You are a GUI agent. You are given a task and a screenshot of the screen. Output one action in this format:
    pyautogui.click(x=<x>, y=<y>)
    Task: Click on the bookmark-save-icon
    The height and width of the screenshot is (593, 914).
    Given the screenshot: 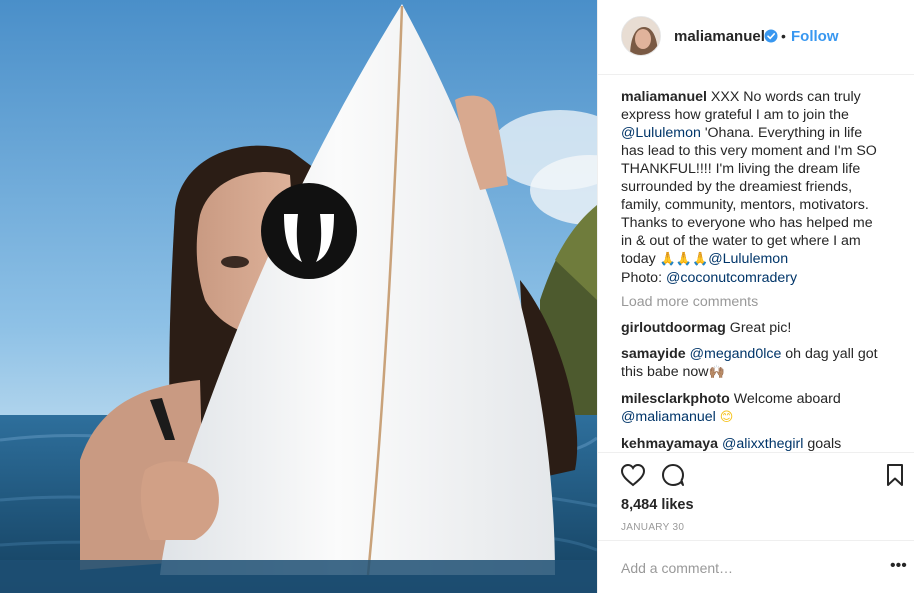 What is the action you would take?
    pyautogui.click(x=895, y=475)
    